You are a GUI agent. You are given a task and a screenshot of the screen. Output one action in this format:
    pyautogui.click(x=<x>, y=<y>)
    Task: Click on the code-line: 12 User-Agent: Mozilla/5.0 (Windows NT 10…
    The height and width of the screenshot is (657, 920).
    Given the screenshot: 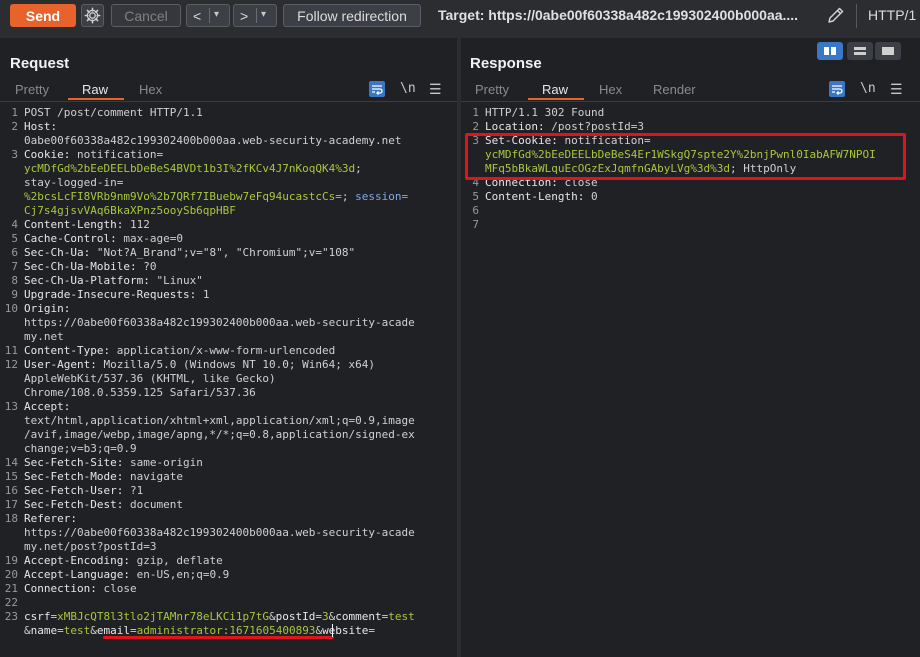 What is the action you would take?
    pyautogui.click(x=225, y=365)
    